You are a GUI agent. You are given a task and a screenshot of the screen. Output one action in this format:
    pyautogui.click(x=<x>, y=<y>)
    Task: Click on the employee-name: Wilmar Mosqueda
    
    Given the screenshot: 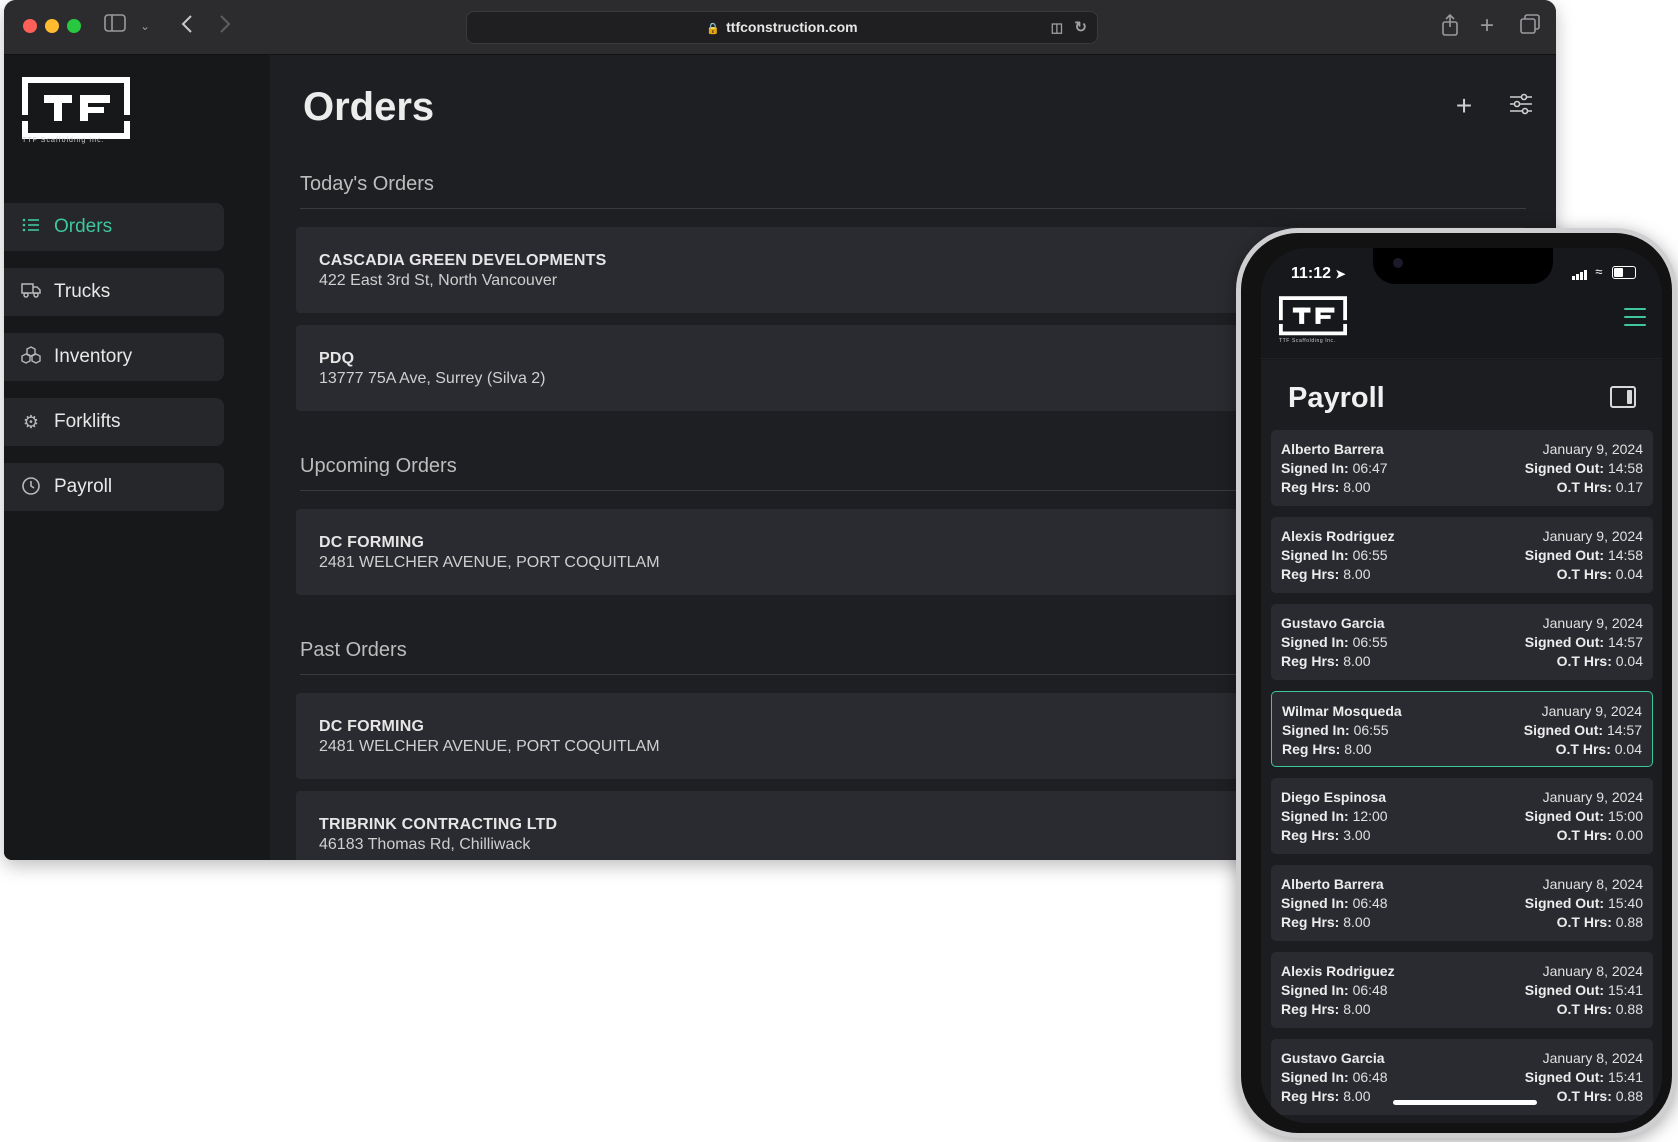 What is the action you would take?
    pyautogui.click(x=1342, y=711)
    